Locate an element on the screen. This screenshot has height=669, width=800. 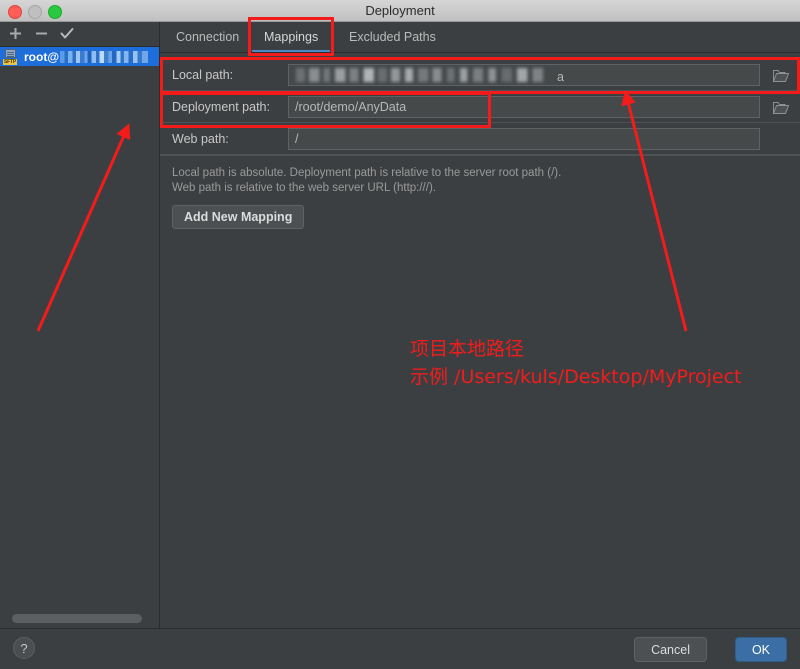
check-icon is located at coordinates (67, 33).